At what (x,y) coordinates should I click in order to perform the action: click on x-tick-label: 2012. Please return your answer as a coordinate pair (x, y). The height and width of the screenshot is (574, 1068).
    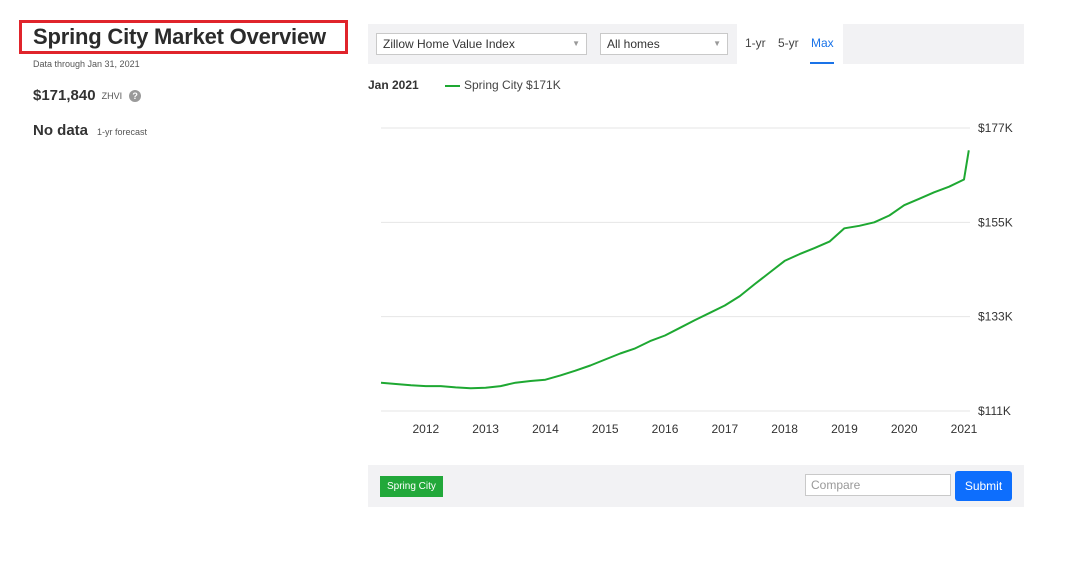
    Looking at the image, I should click on (425, 429).